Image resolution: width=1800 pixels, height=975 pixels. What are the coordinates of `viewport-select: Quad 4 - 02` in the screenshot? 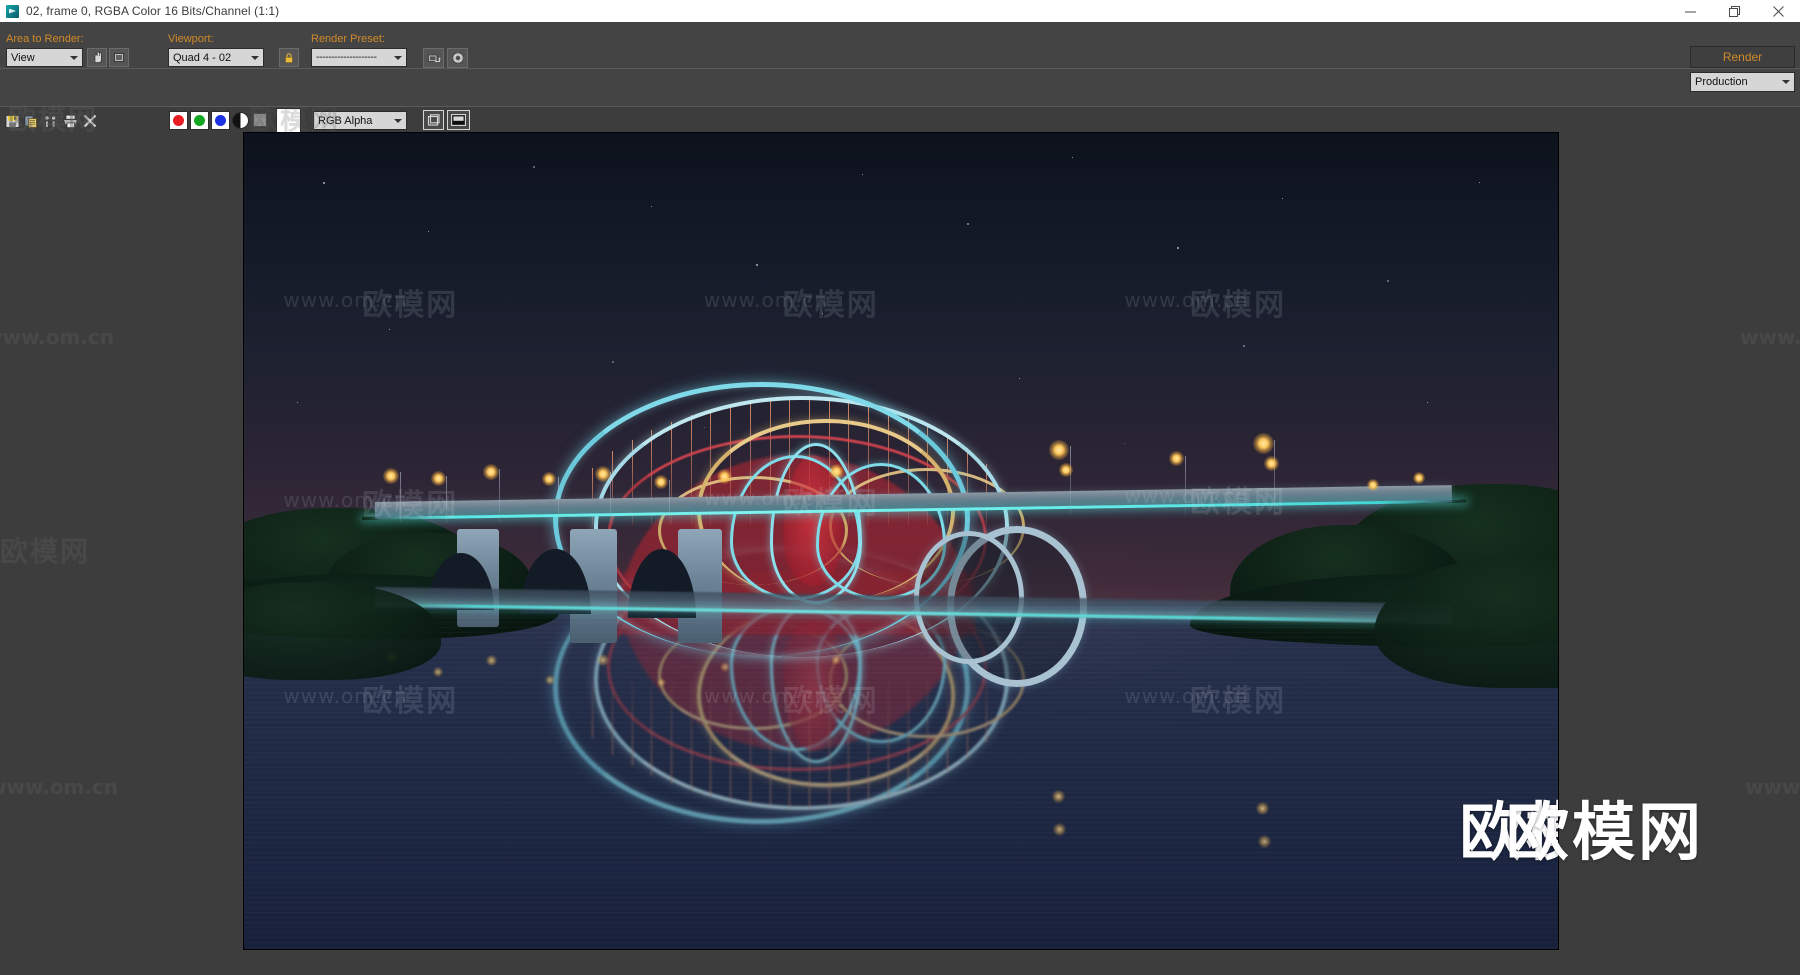 It's located at (216, 57).